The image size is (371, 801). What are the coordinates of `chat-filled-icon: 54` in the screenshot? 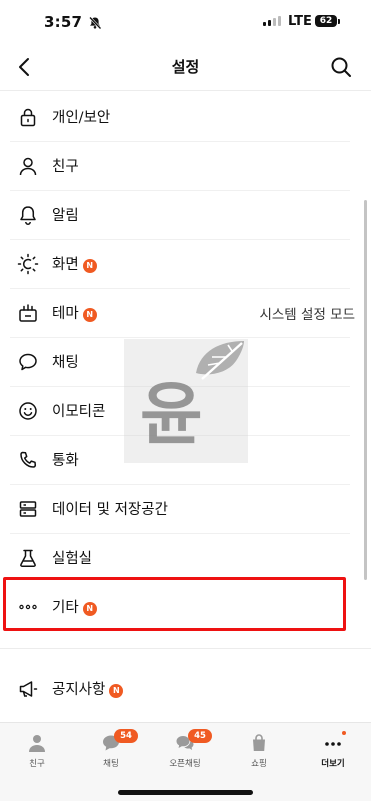 It's located at (119, 741).